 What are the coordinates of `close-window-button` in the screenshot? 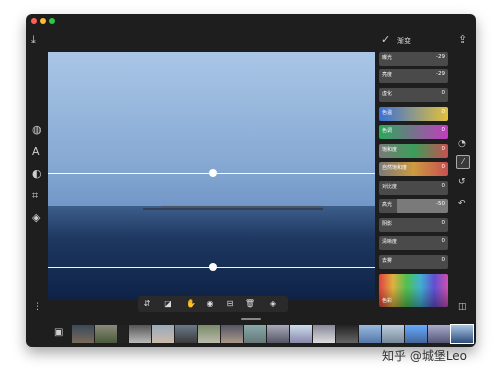 It's located at (34, 21).